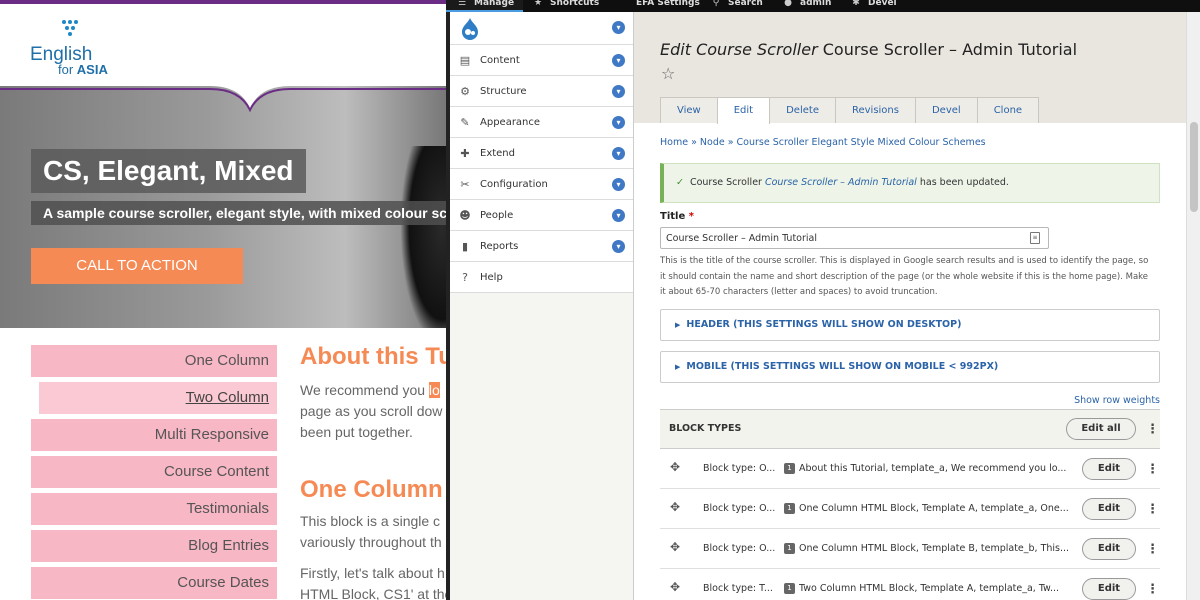  I want to click on tab-revisions: Revisions, so click(875, 110).